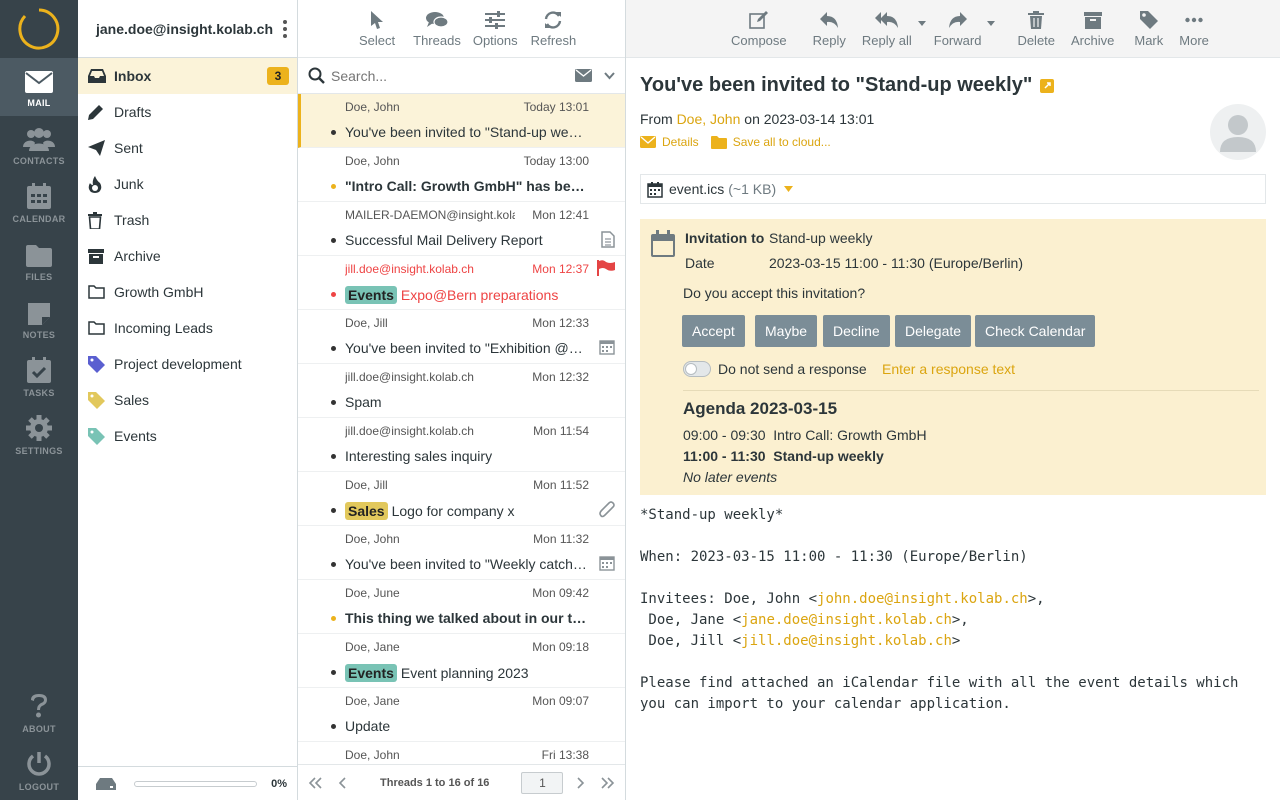  What do you see at coordinates (39, 87) in the screenshot?
I see `nav-mail: MAIL` at bounding box center [39, 87].